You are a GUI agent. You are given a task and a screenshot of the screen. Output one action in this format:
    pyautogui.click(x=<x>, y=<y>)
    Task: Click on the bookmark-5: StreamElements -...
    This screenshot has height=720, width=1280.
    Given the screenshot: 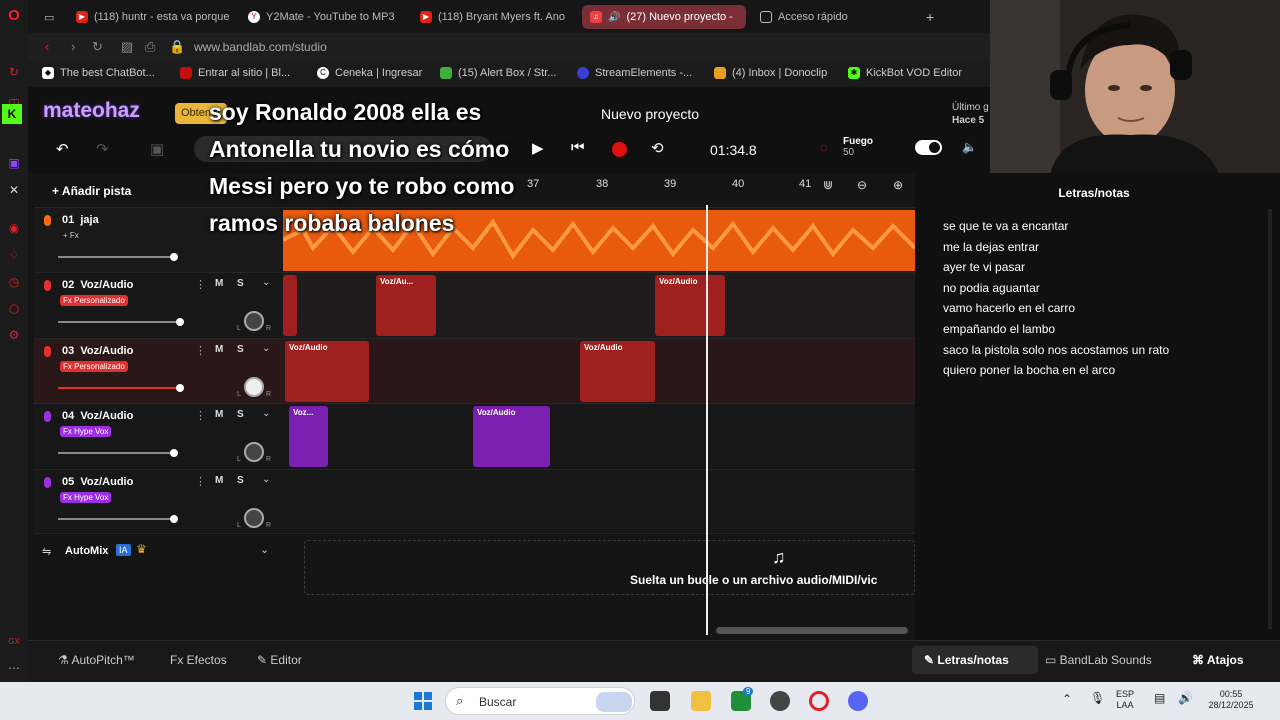 What is the action you would take?
    pyautogui.click(x=634, y=73)
    